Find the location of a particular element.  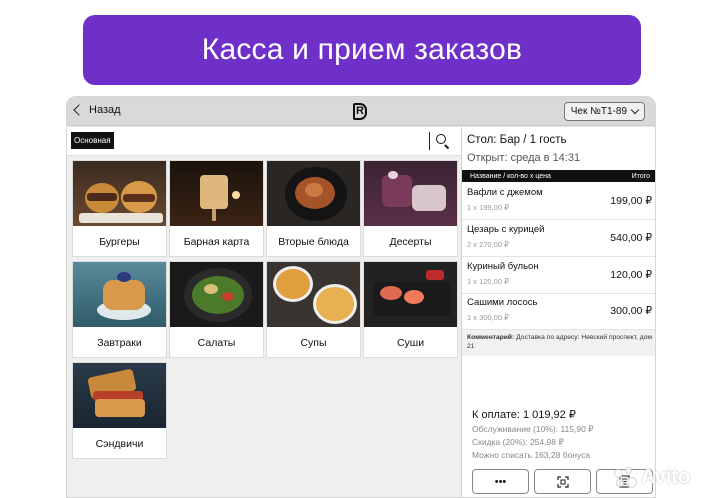

category-tile-sandwiches: Сэндвичи is located at coordinates (119, 410).